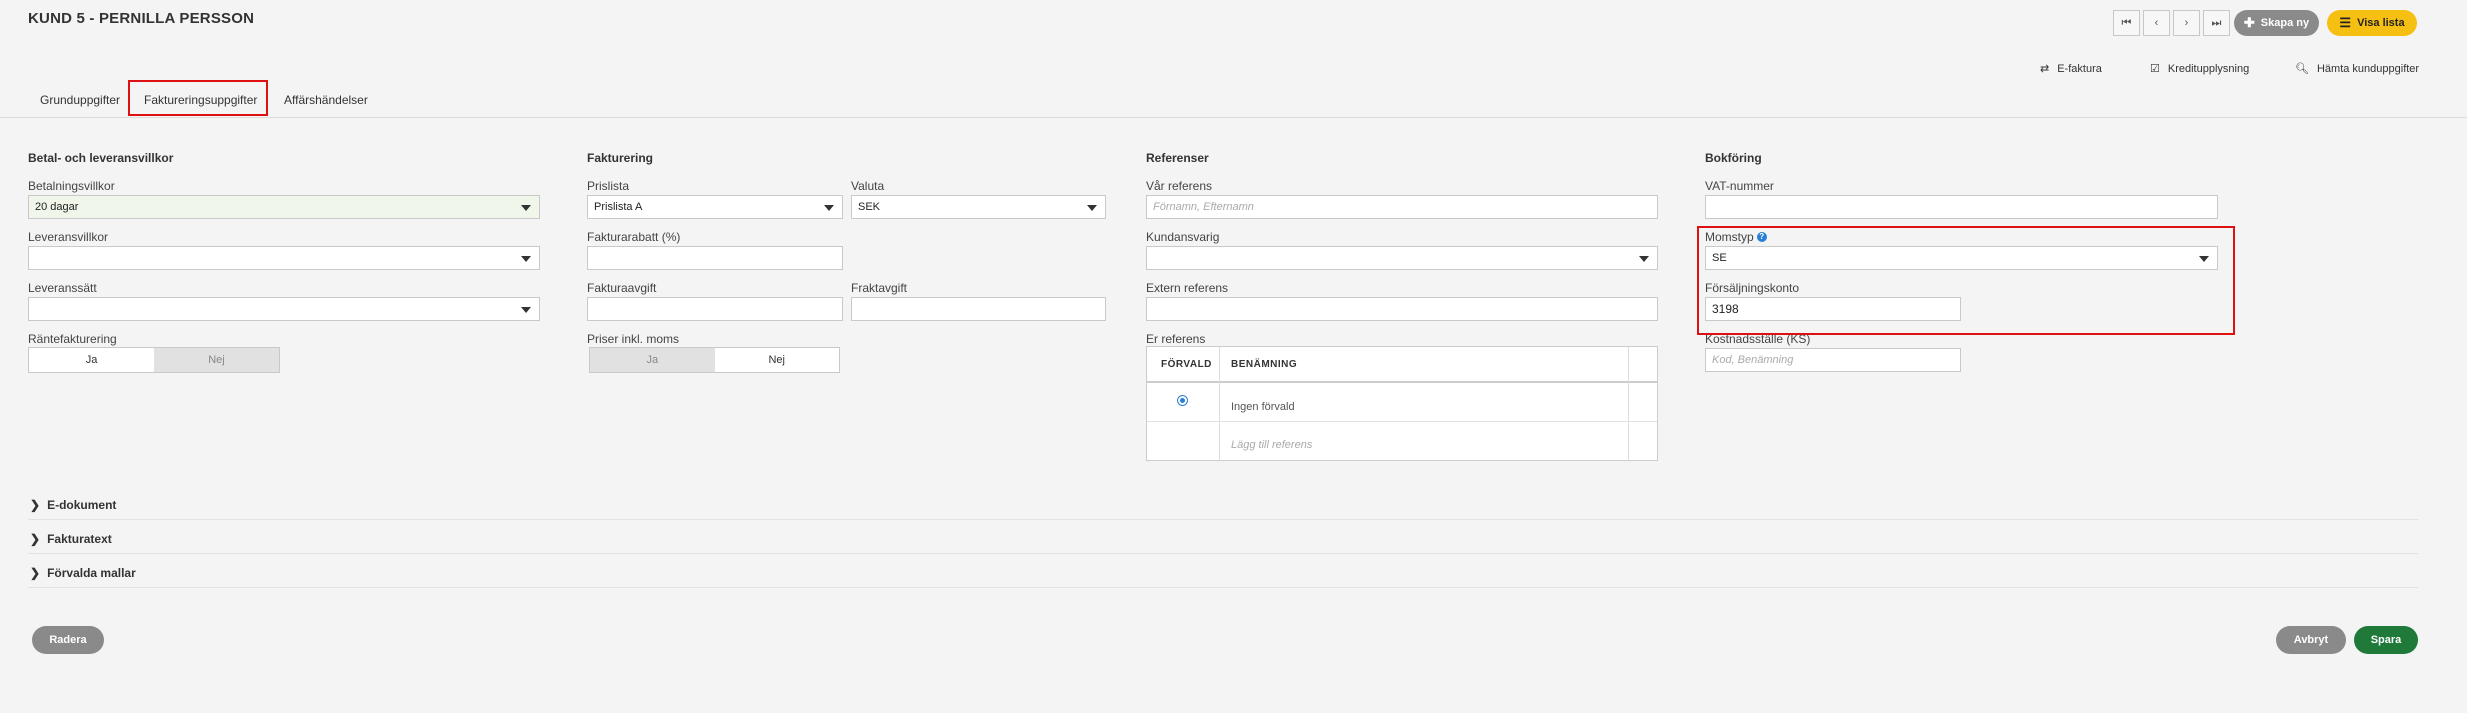  I want to click on create-new-button: ✚ Skapa ny, so click(2276, 23).